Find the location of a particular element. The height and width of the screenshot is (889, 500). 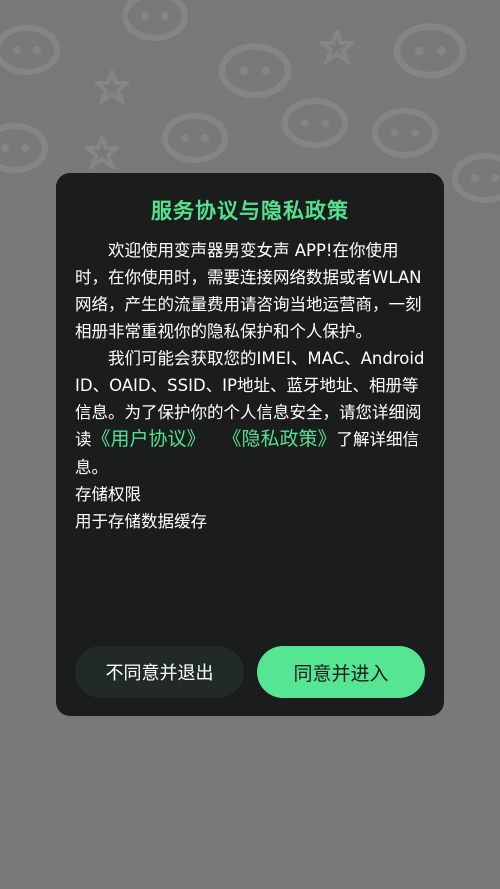

user-agreement-link: 《用户协议》 is located at coordinates (149, 439).